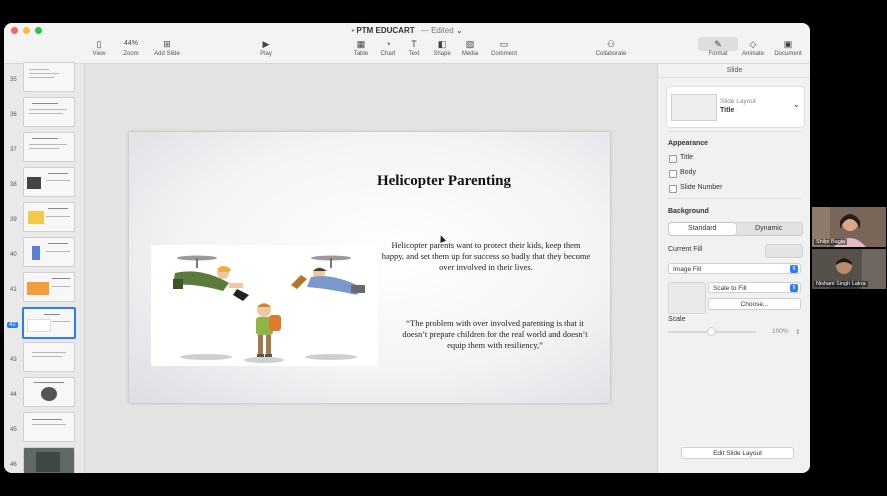  I want to click on slide-thumbnail-40: 40, so click(44, 252).